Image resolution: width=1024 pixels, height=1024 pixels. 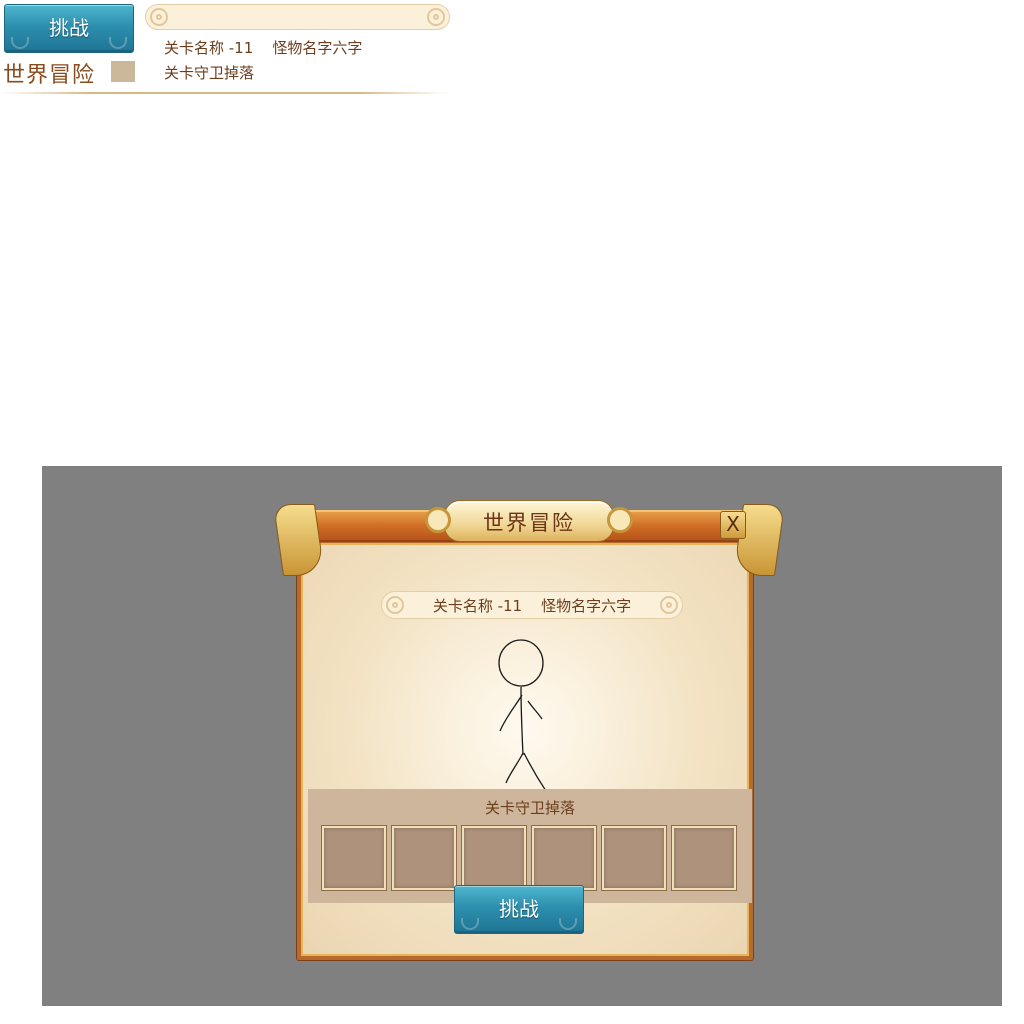 I want to click on title-plate: 世界冒险, so click(x=529, y=521).